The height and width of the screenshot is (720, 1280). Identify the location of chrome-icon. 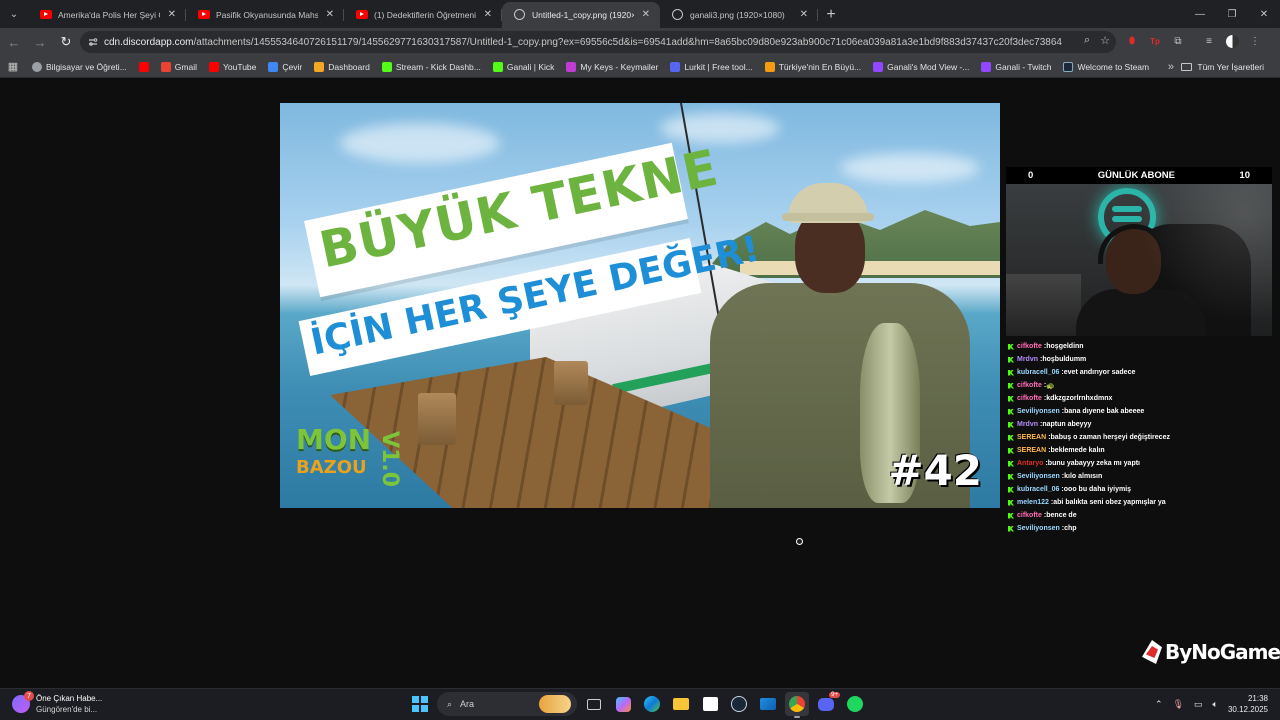
(797, 705).